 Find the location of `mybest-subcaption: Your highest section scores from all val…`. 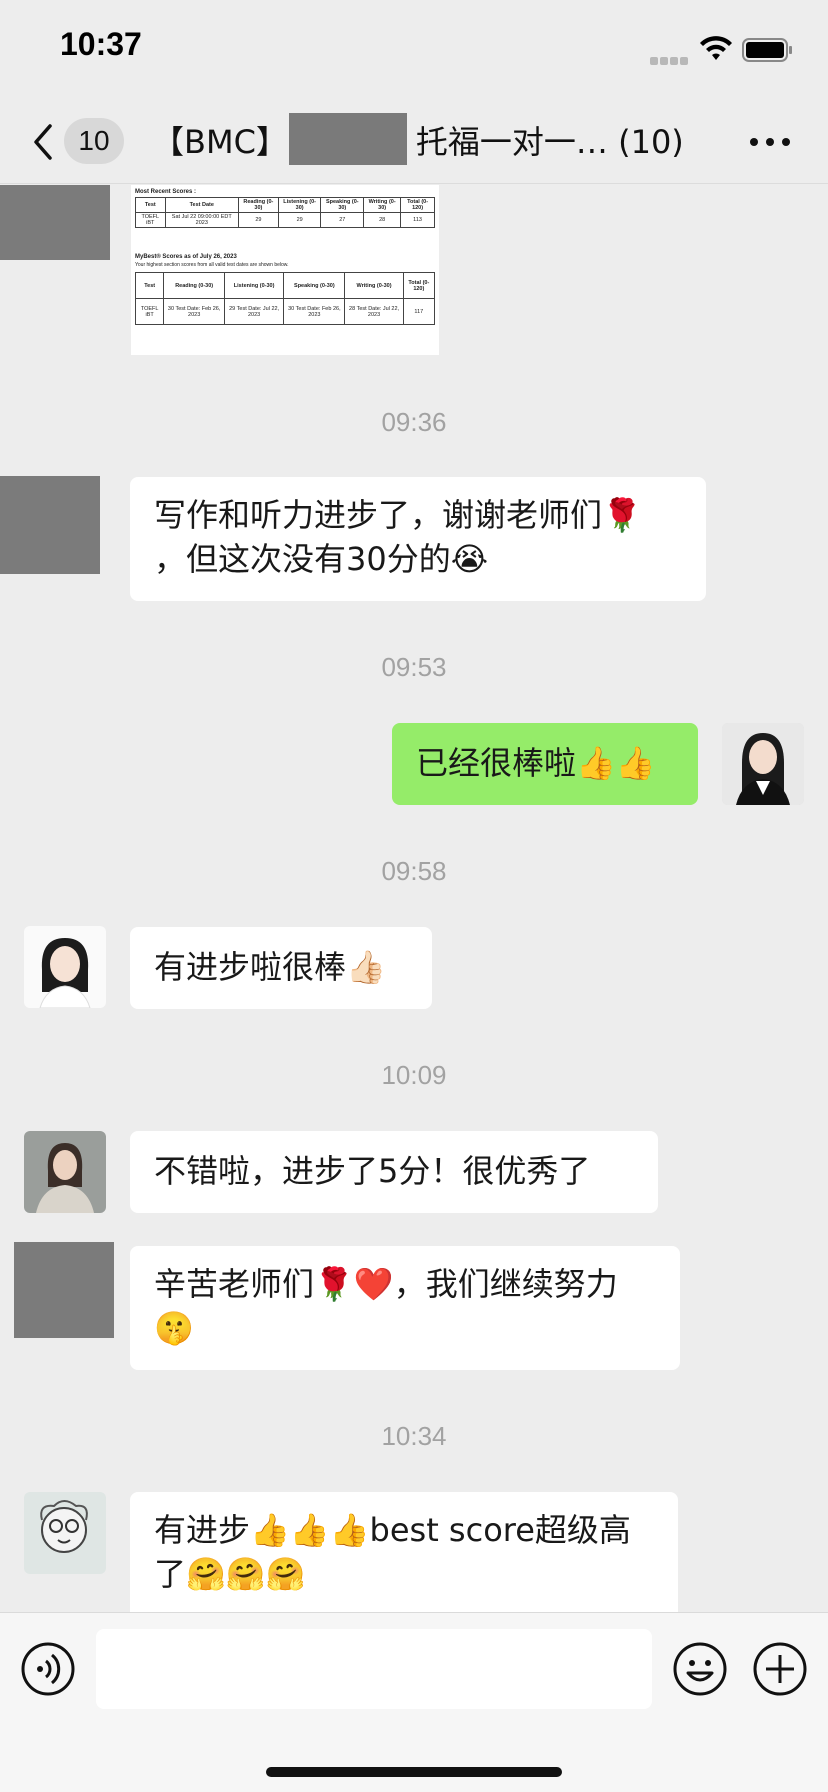

mybest-subcaption: Your highest section scores from all val… is located at coordinates (212, 265).